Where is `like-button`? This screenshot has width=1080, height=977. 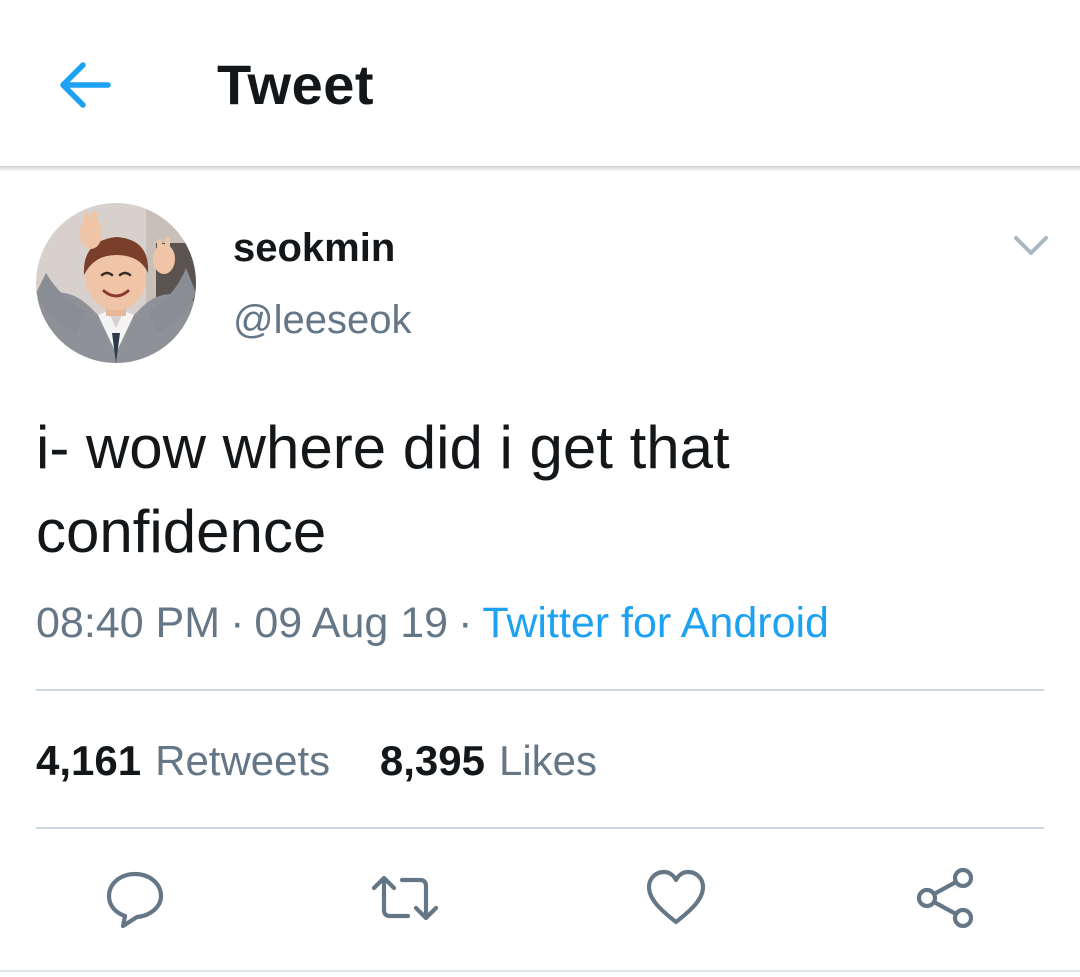 like-button is located at coordinates (676, 898).